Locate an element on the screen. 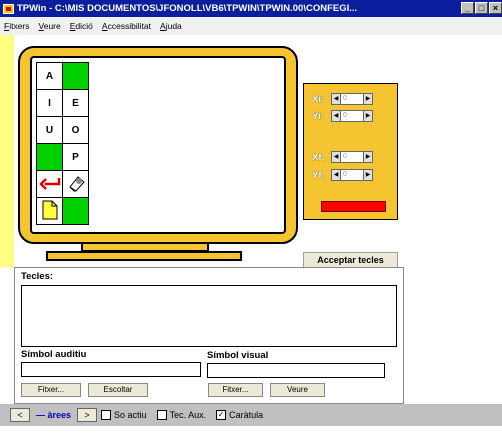 This screenshot has width=502, height=437. window-controls: _ □ × is located at coordinates (481, 8).